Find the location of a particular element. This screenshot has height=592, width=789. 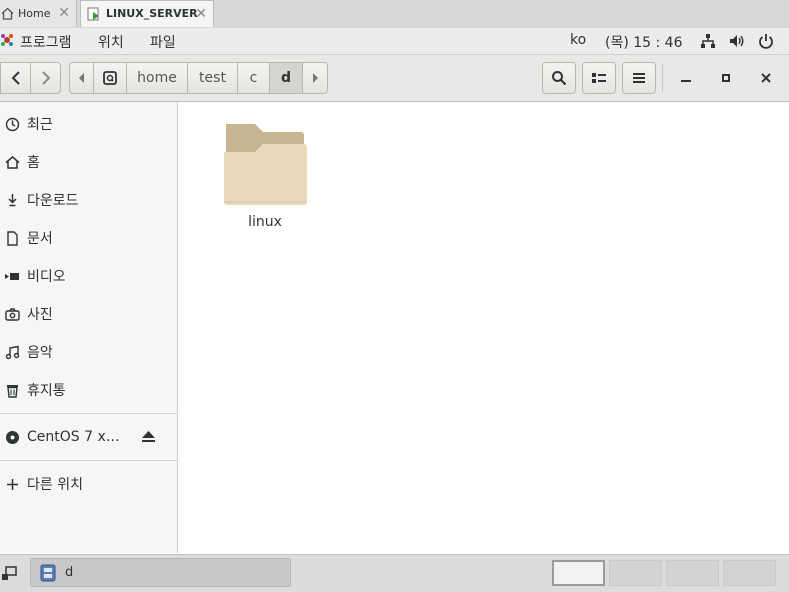

sidebar-item-label: 문서 is located at coordinates (40, 239).